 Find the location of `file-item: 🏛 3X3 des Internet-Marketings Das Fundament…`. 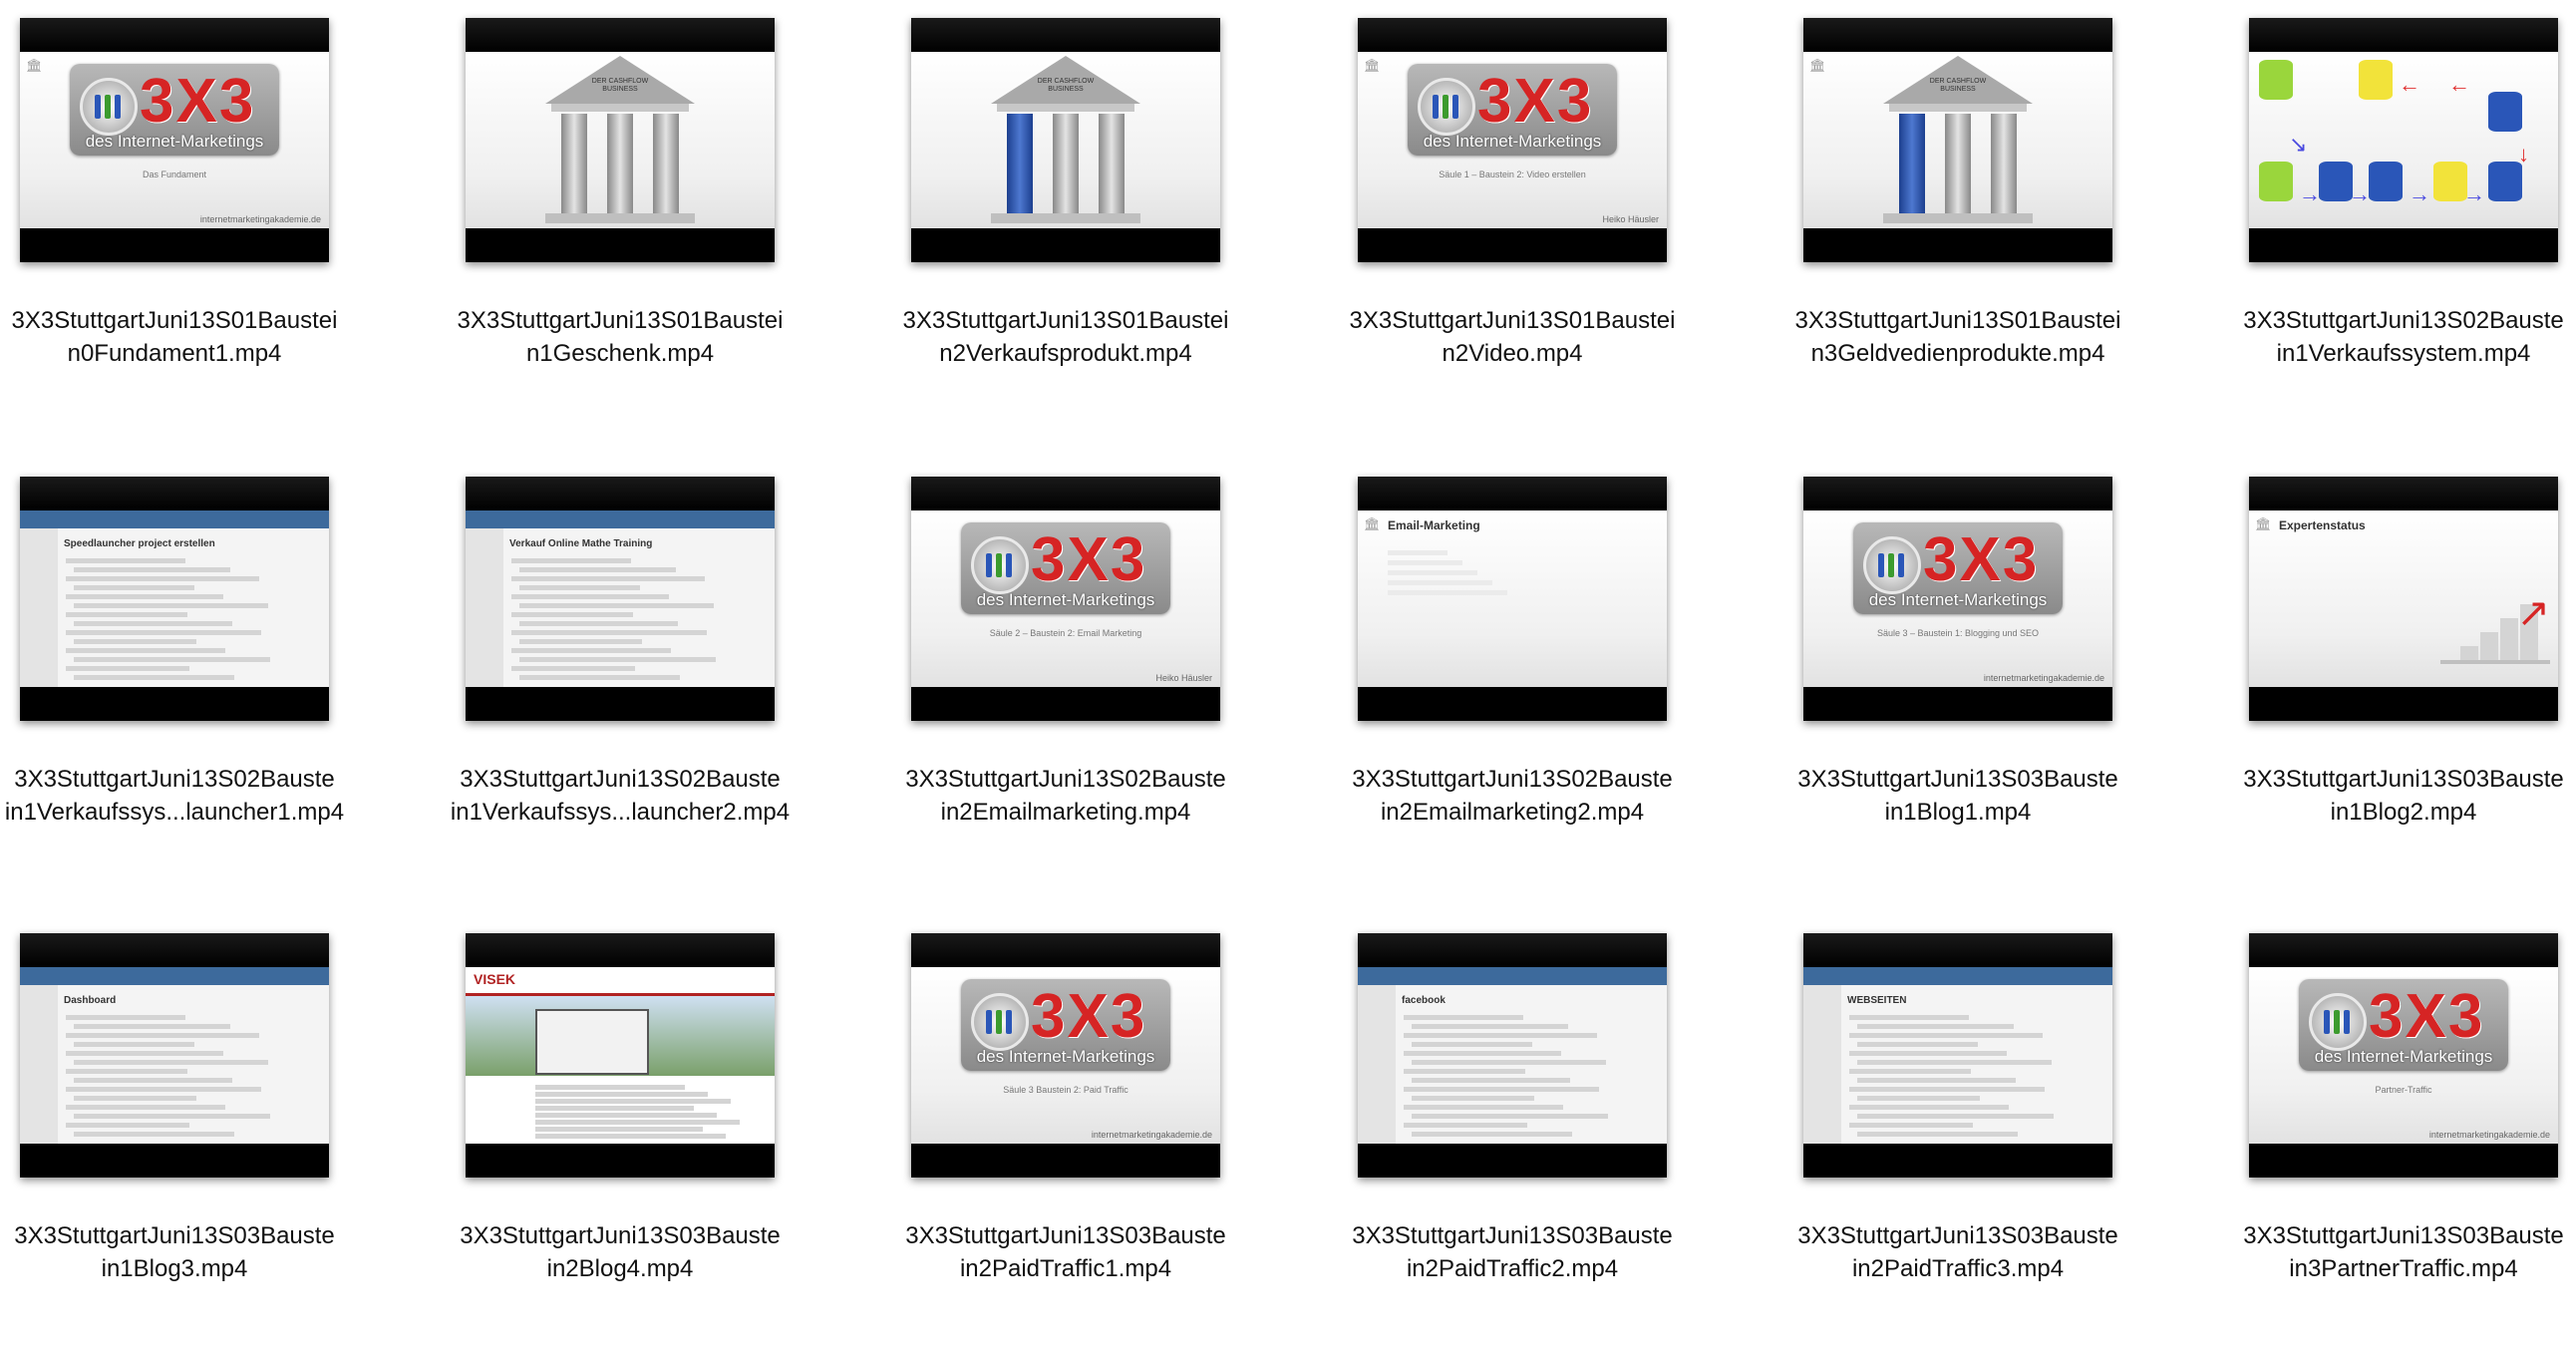

file-item: 🏛 3X3 des Internet-Marketings Das Fundament… is located at coordinates (184, 219).